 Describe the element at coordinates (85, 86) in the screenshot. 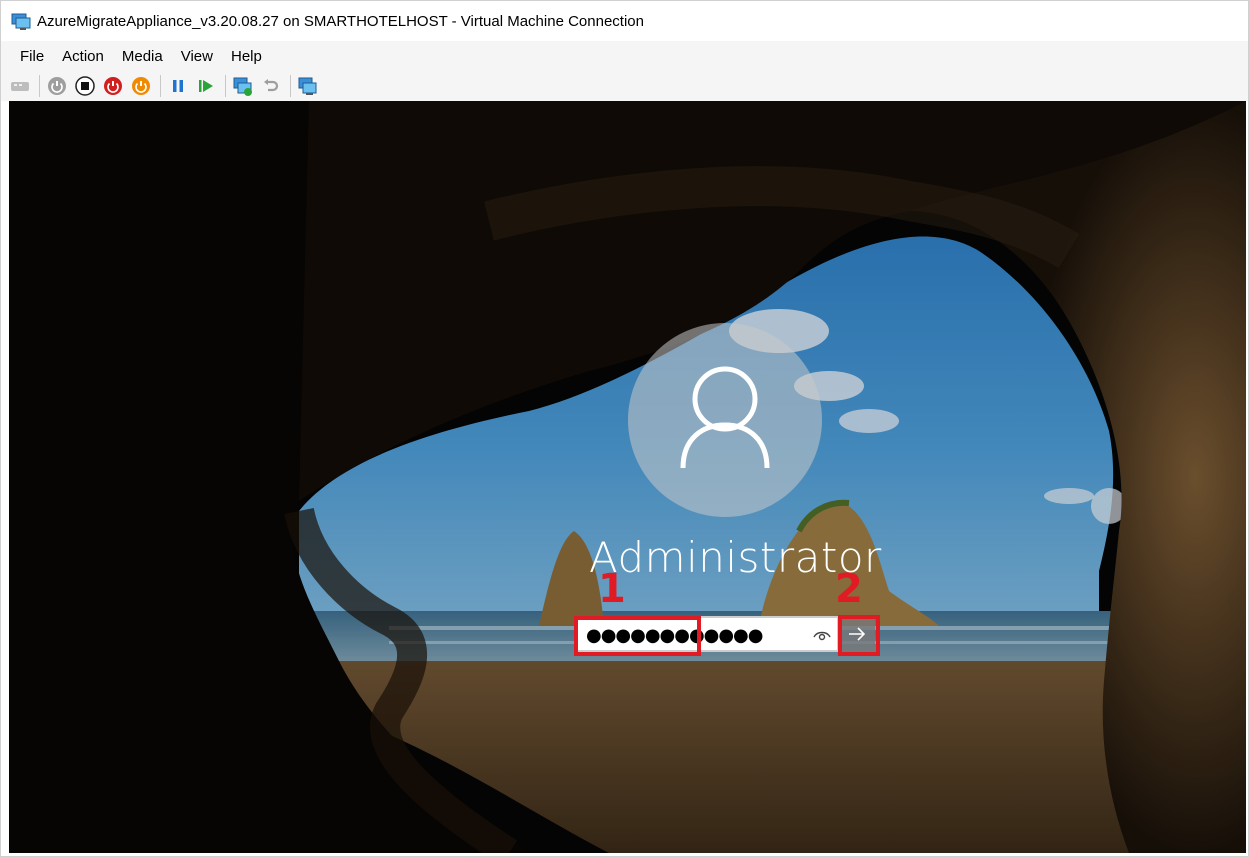

I see `turn-off-icon` at that location.